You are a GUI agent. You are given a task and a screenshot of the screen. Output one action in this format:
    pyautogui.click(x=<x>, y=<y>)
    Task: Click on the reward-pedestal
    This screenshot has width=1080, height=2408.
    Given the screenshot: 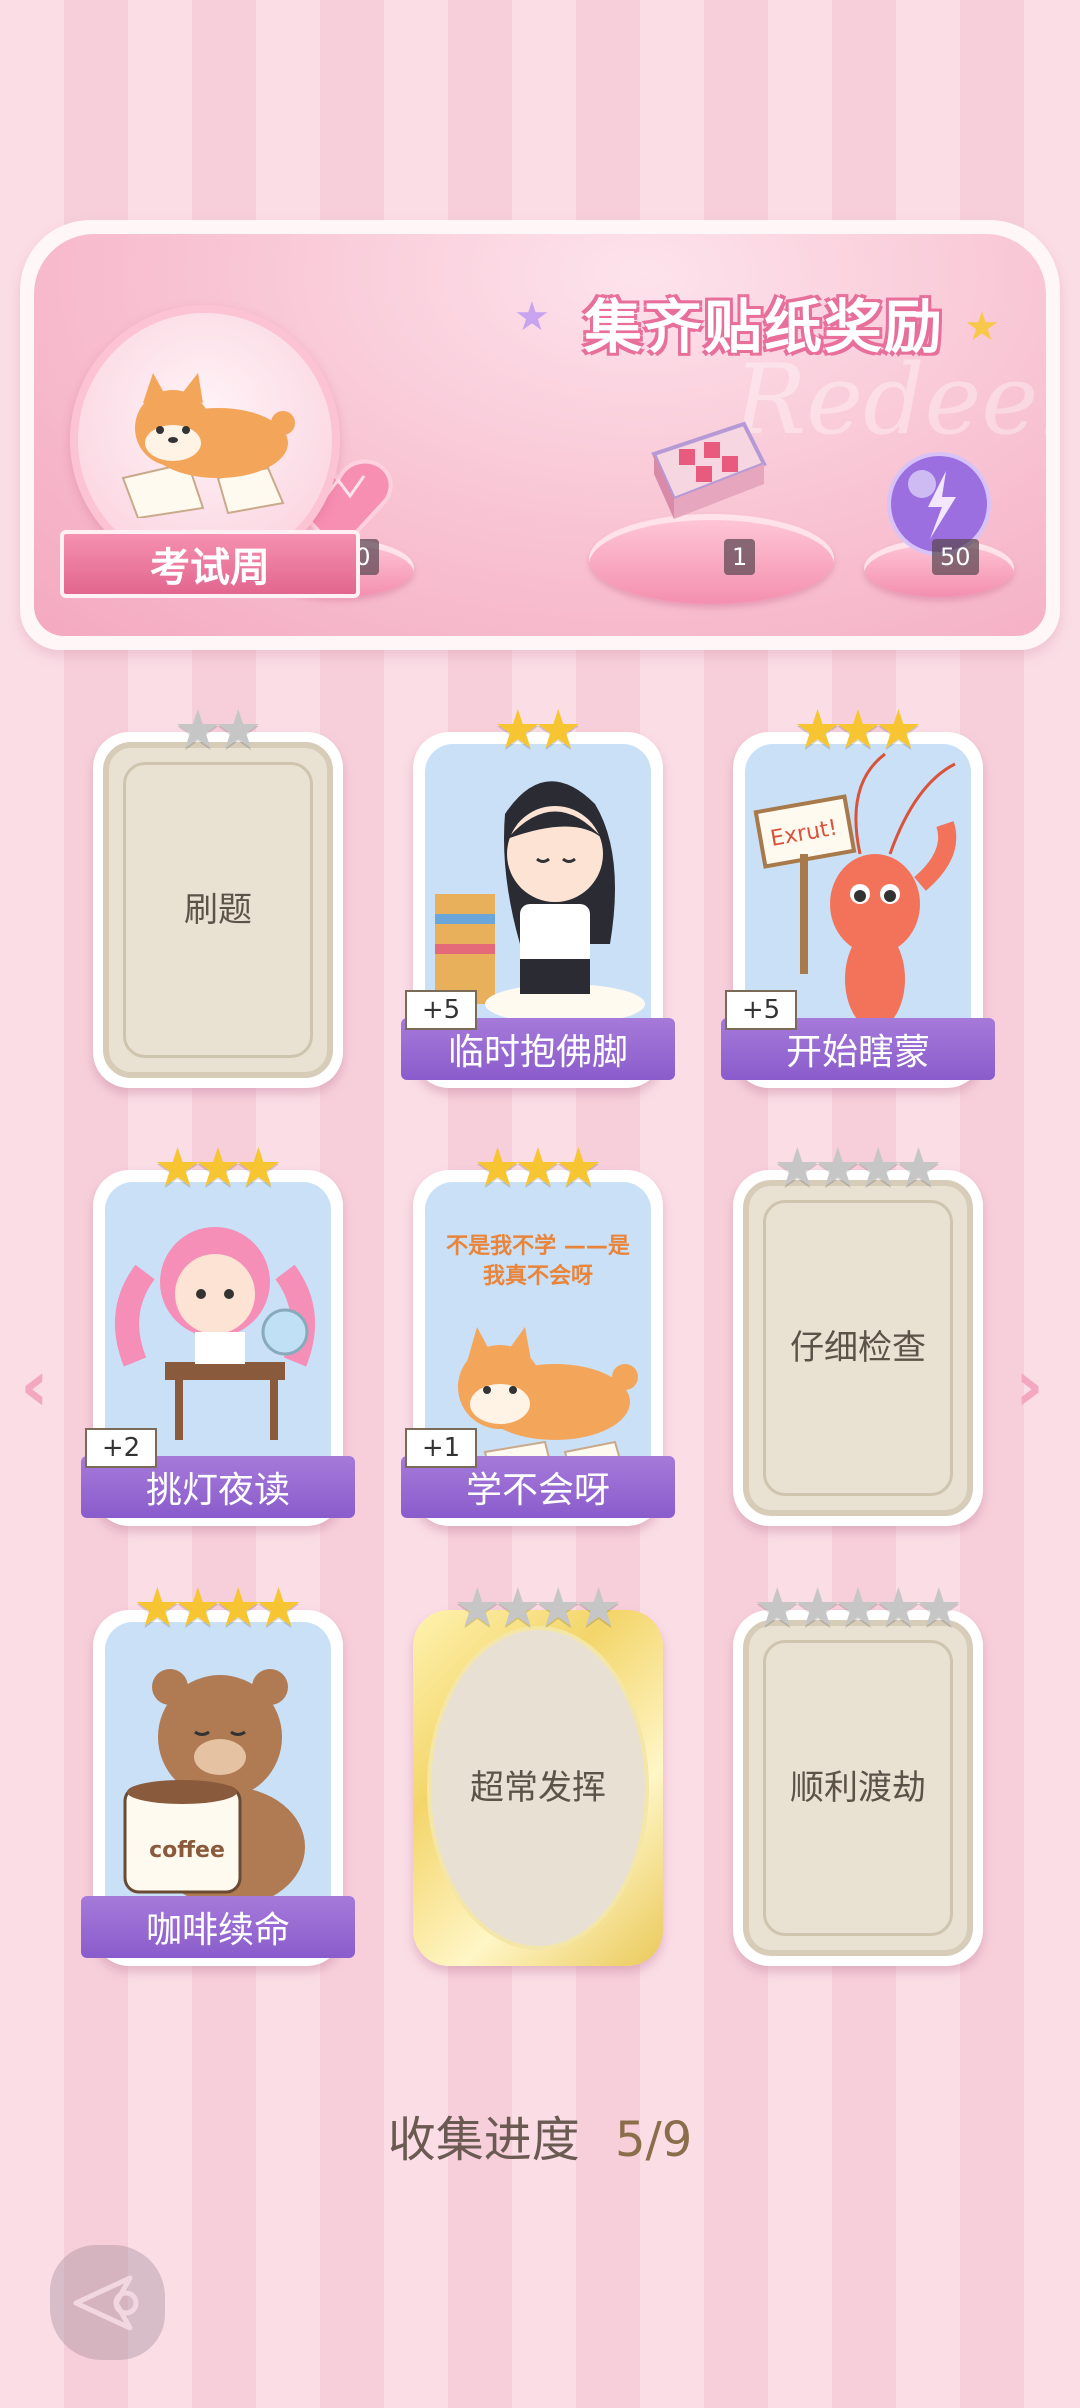 What is the action you would take?
    pyautogui.click(x=711, y=559)
    